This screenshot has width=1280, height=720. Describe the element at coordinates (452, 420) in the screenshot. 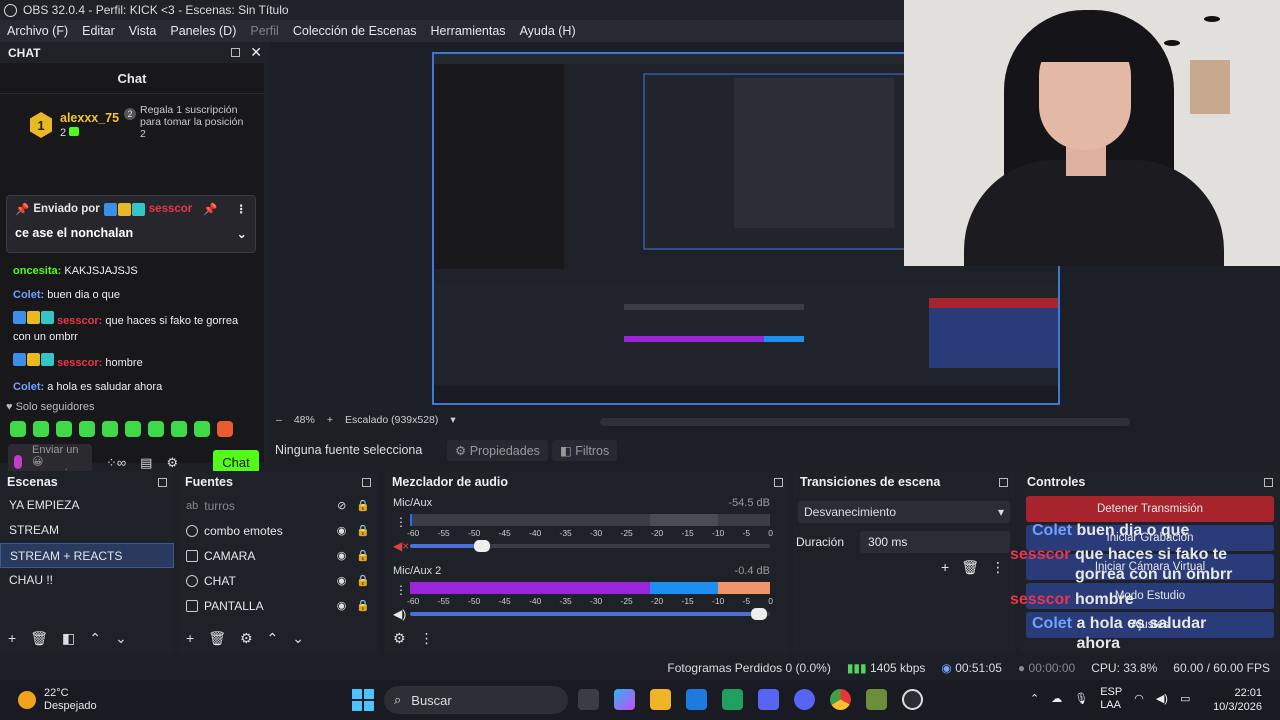

I see `chevron-down-icon: ▾` at that location.